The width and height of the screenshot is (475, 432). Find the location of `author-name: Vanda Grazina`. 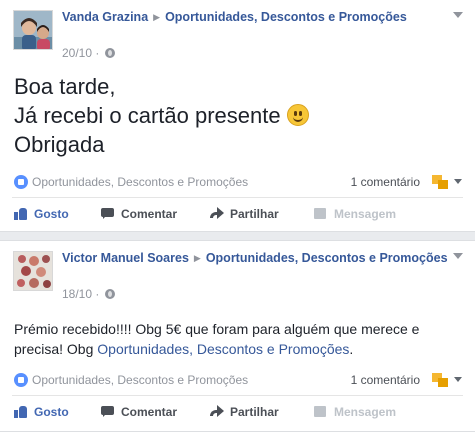

author-name: Vanda Grazina is located at coordinates (105, 17).